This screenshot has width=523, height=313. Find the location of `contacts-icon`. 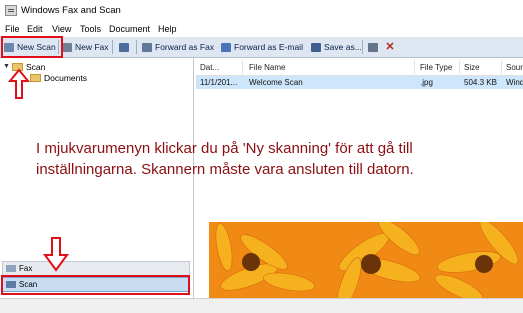

contacts-icon is located at coordinates (124, 47).